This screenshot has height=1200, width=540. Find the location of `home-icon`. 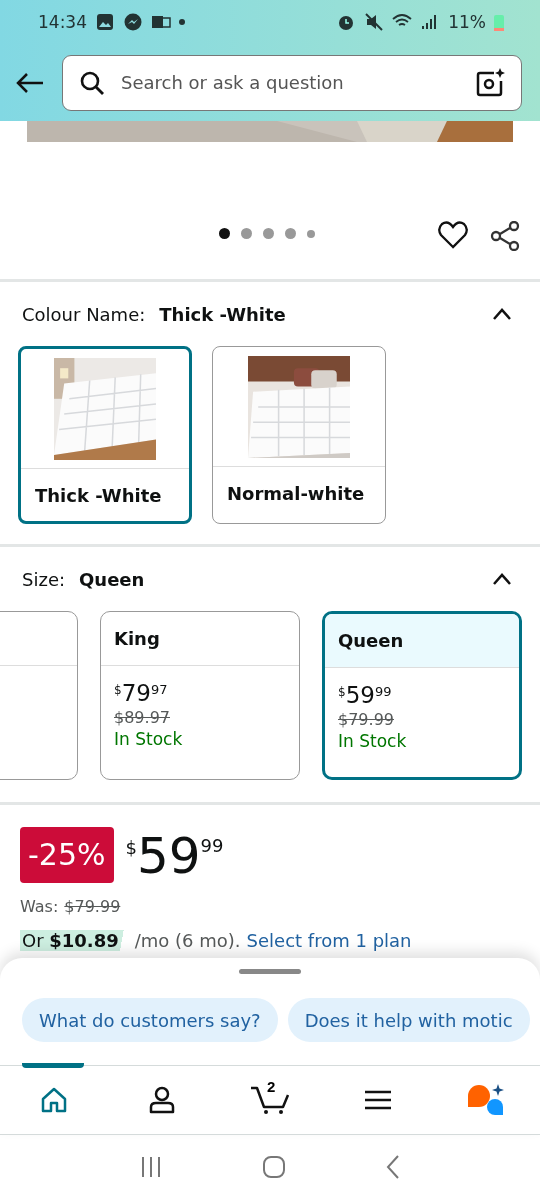

home-icon is located at coordinates (54, 1100).